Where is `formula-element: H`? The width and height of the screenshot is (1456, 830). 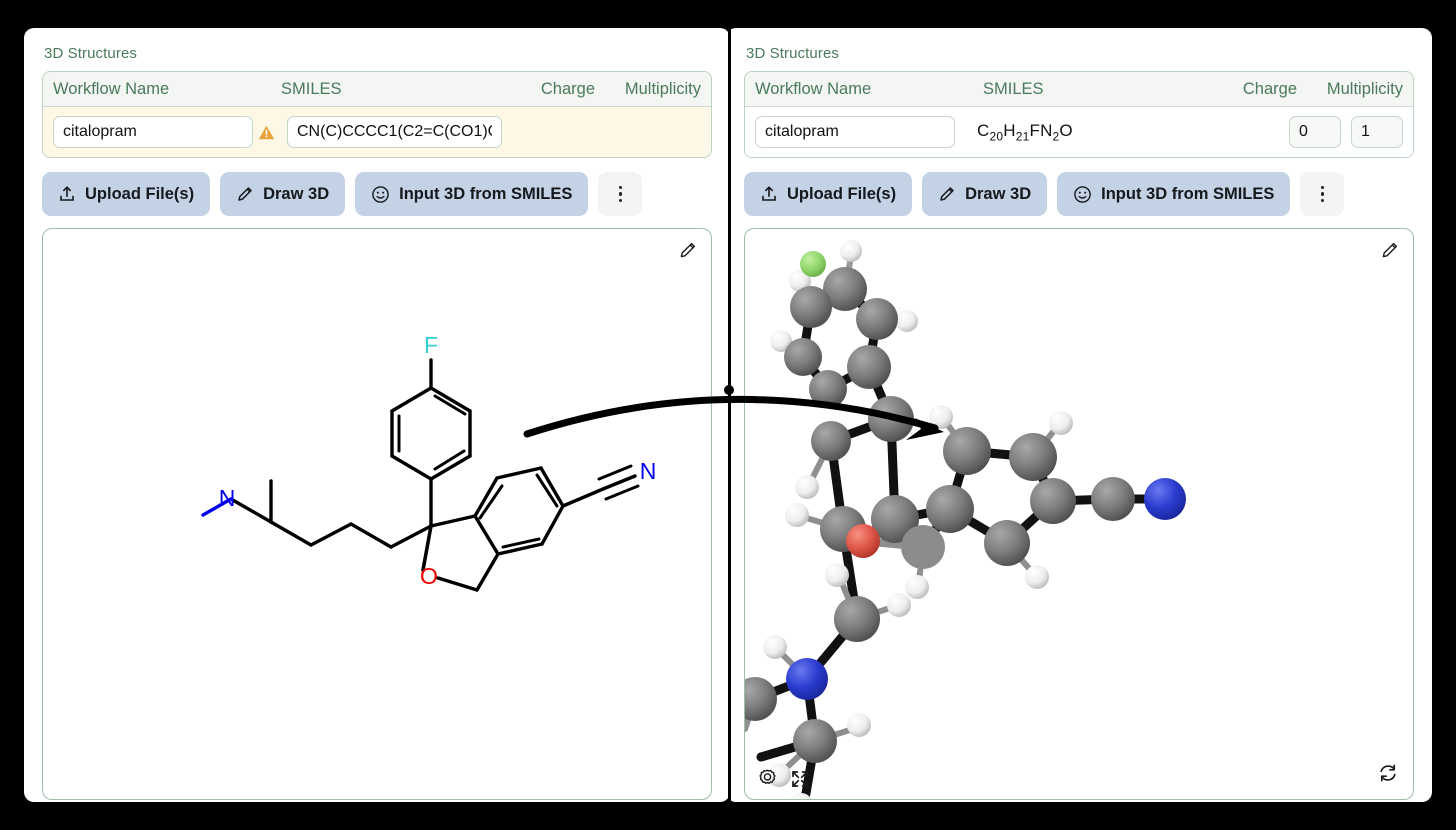
formula-element: H is located at coordinates (1009, 130).